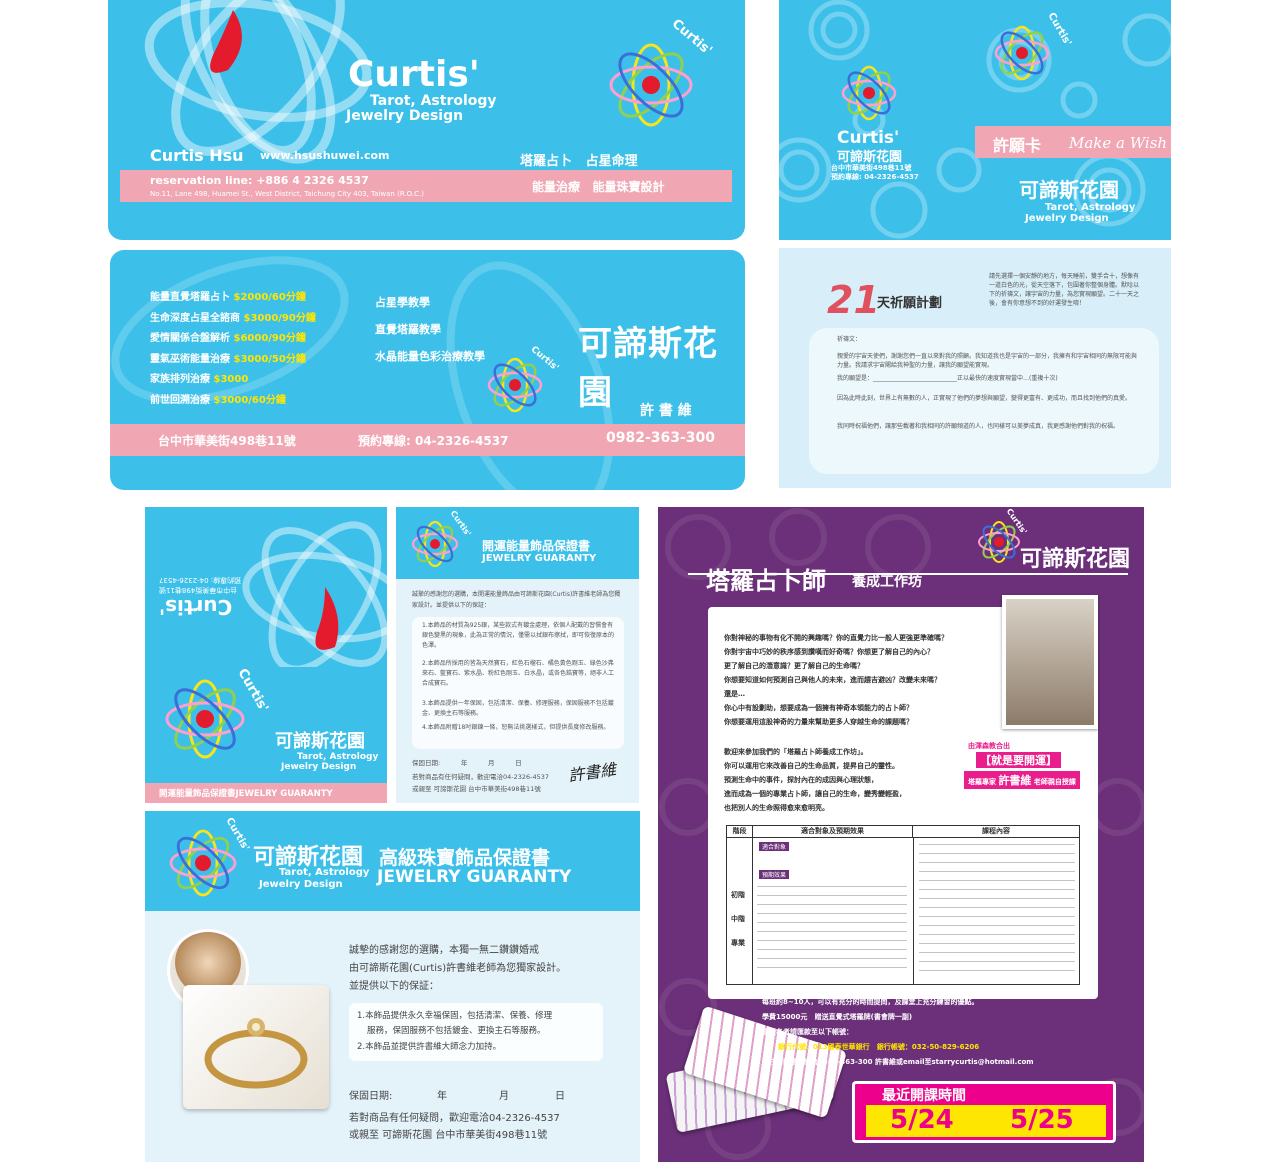 The image size is (1280, 1162). Describe the element at coordinates (833, 831) in the screenshot. I see `table-col-target: 適合對象及預期效果` at that location.